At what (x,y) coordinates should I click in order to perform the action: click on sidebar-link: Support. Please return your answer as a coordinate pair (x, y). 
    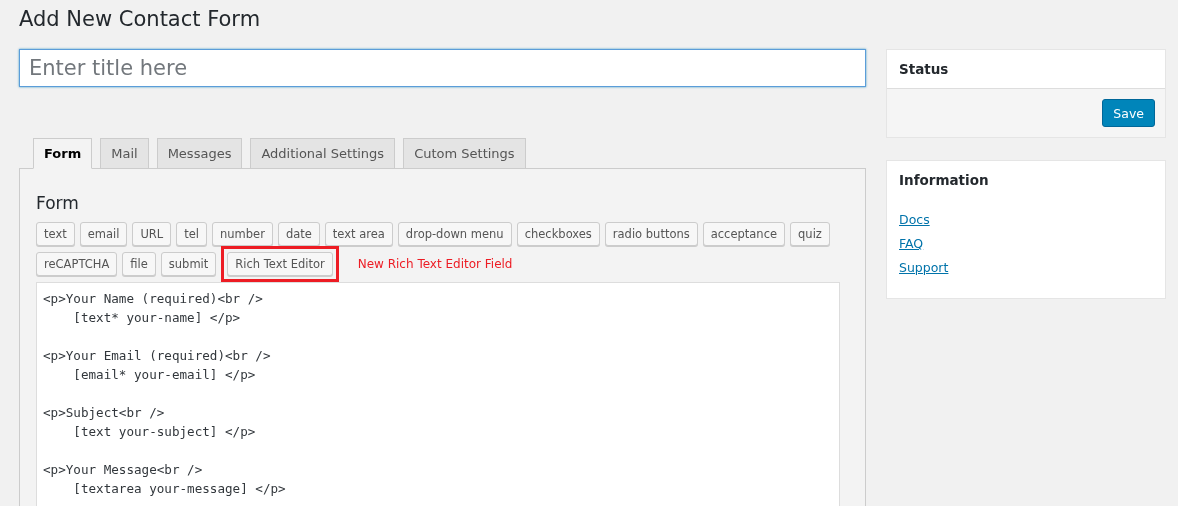
    Looking at the image, I should click on (924, 268).